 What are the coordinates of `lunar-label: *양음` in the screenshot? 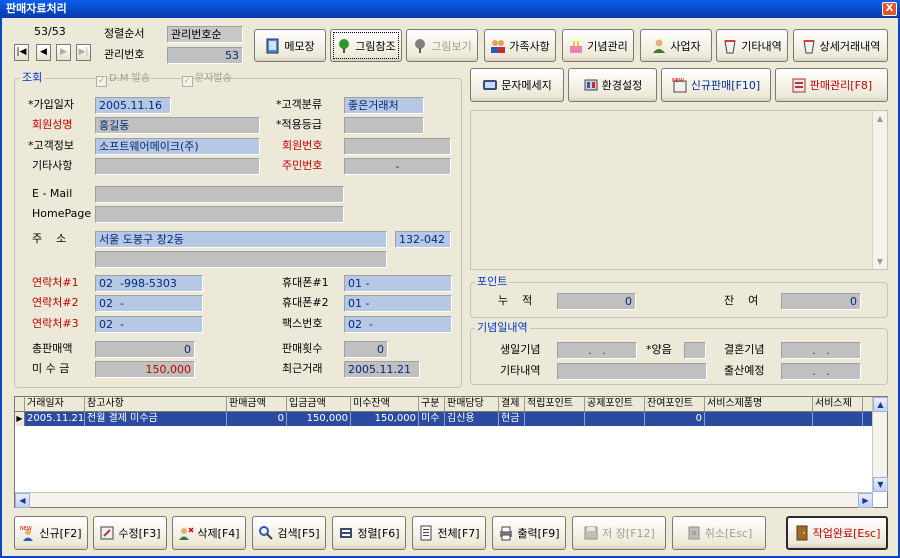 It's located at (659, 349).